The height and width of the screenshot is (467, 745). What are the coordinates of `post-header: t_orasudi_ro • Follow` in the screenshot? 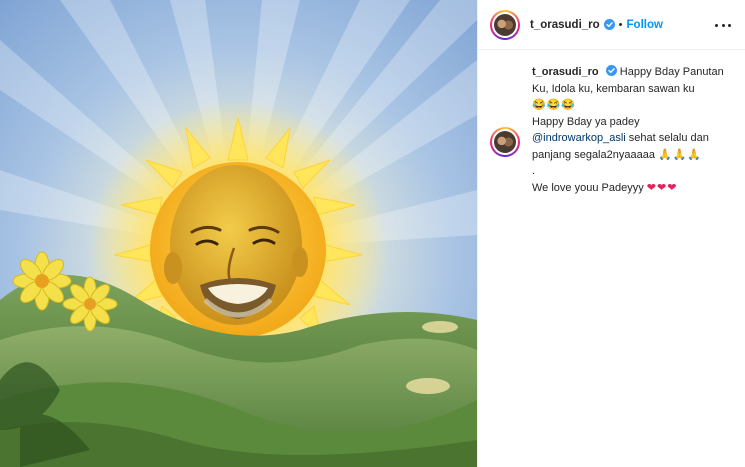 It's located at (611, 25).